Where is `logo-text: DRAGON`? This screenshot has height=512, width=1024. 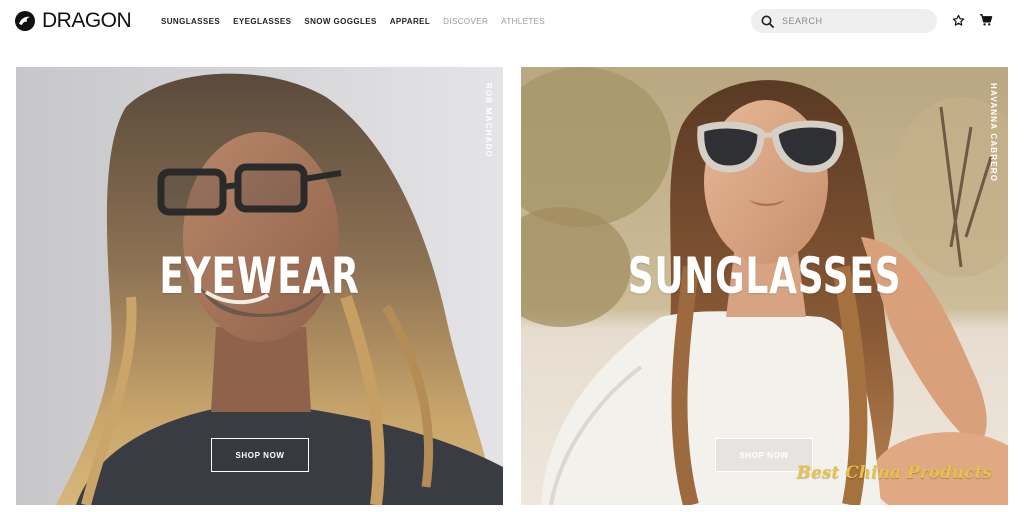
logo-text: DRAGON is located at coordinates (87, 20).